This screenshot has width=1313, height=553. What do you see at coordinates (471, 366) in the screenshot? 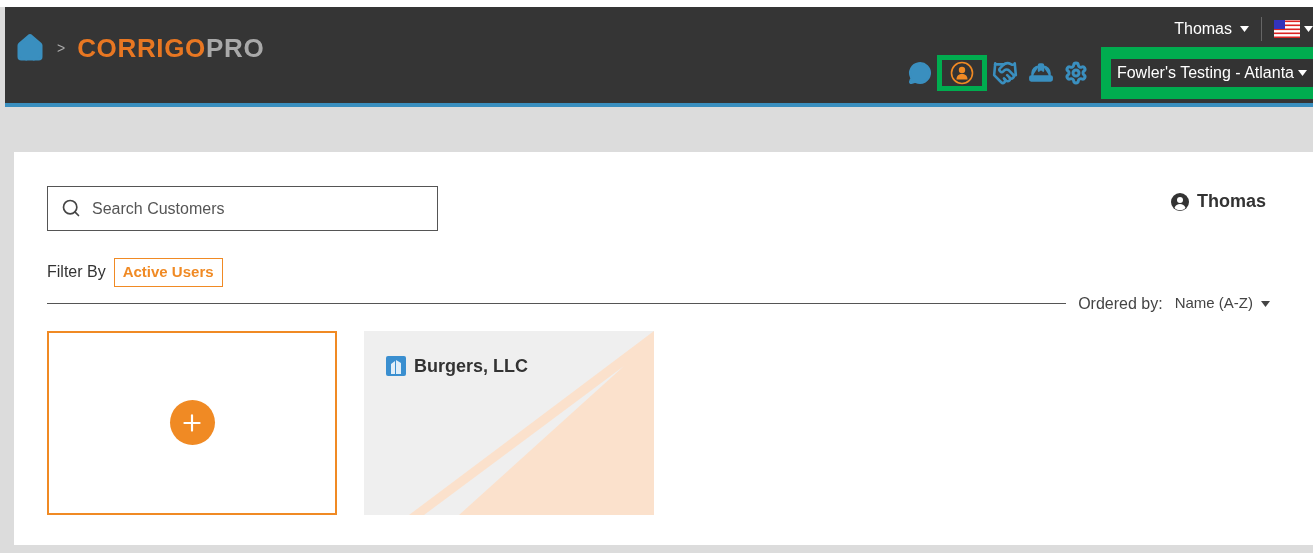
I see `customer-name: Burgers, LLC` at bounding box center [471, 366].